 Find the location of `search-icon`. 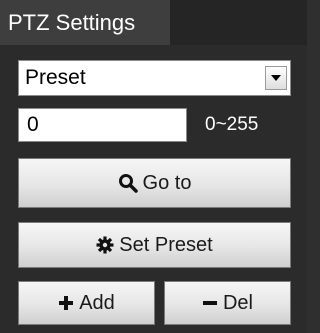

search-icon is located at coordinates (128, 183).